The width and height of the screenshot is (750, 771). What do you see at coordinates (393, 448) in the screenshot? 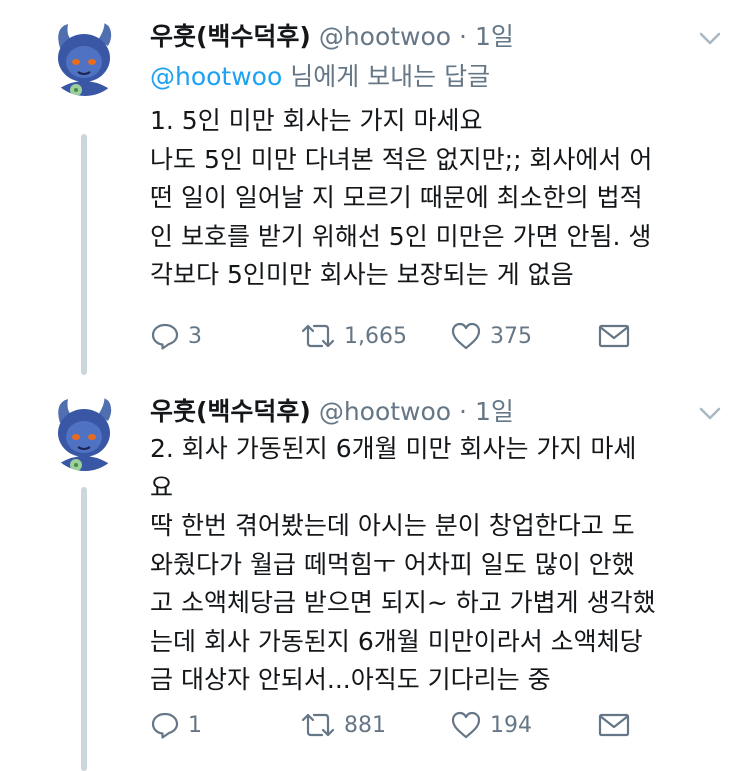
I see `tweet-text-line: 2. 회사 가동된지 6개월 미만 회사는 가지 마세` at bounding box center [393, 448].